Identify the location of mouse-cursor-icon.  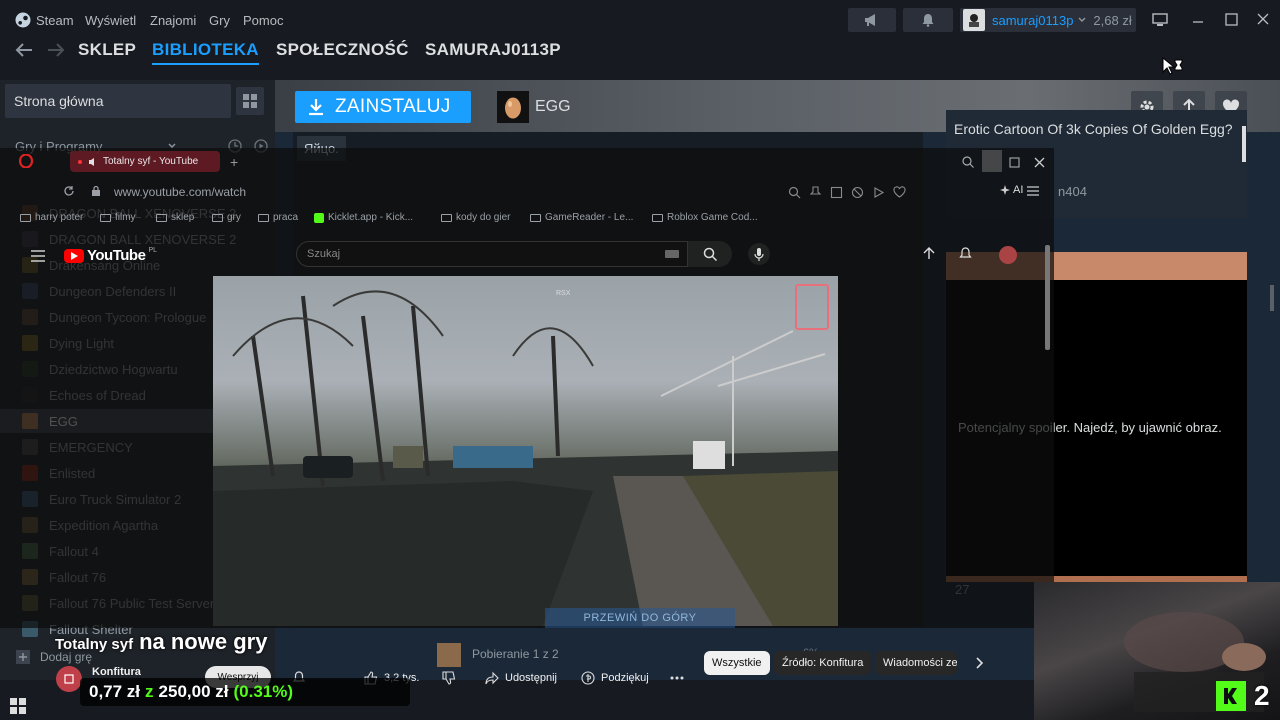
(1173, 67).